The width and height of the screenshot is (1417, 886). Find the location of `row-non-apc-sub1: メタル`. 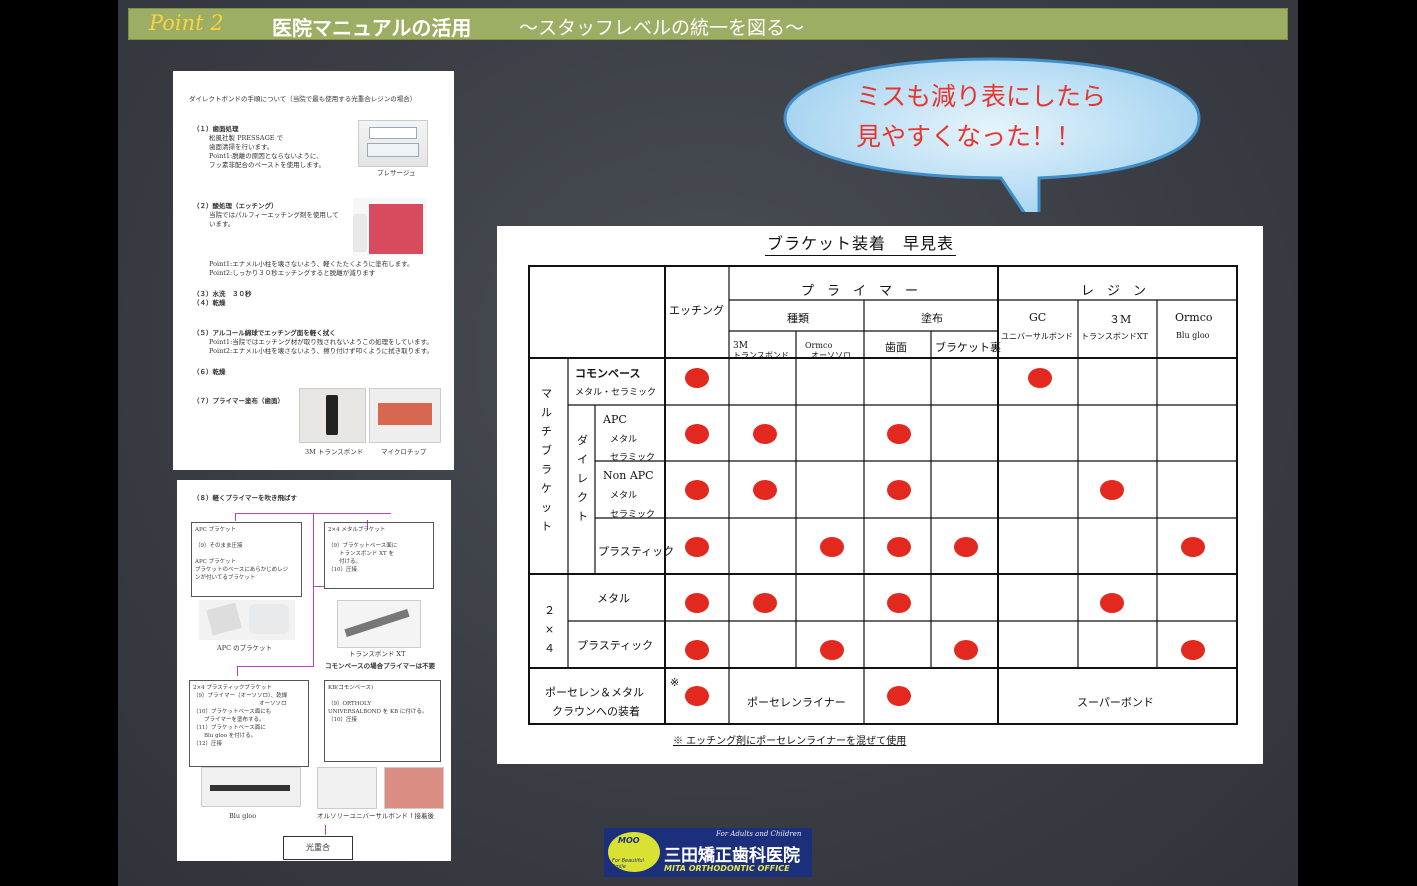

row-non-apc-sub1: メタル is located at coordinates (624, 496).